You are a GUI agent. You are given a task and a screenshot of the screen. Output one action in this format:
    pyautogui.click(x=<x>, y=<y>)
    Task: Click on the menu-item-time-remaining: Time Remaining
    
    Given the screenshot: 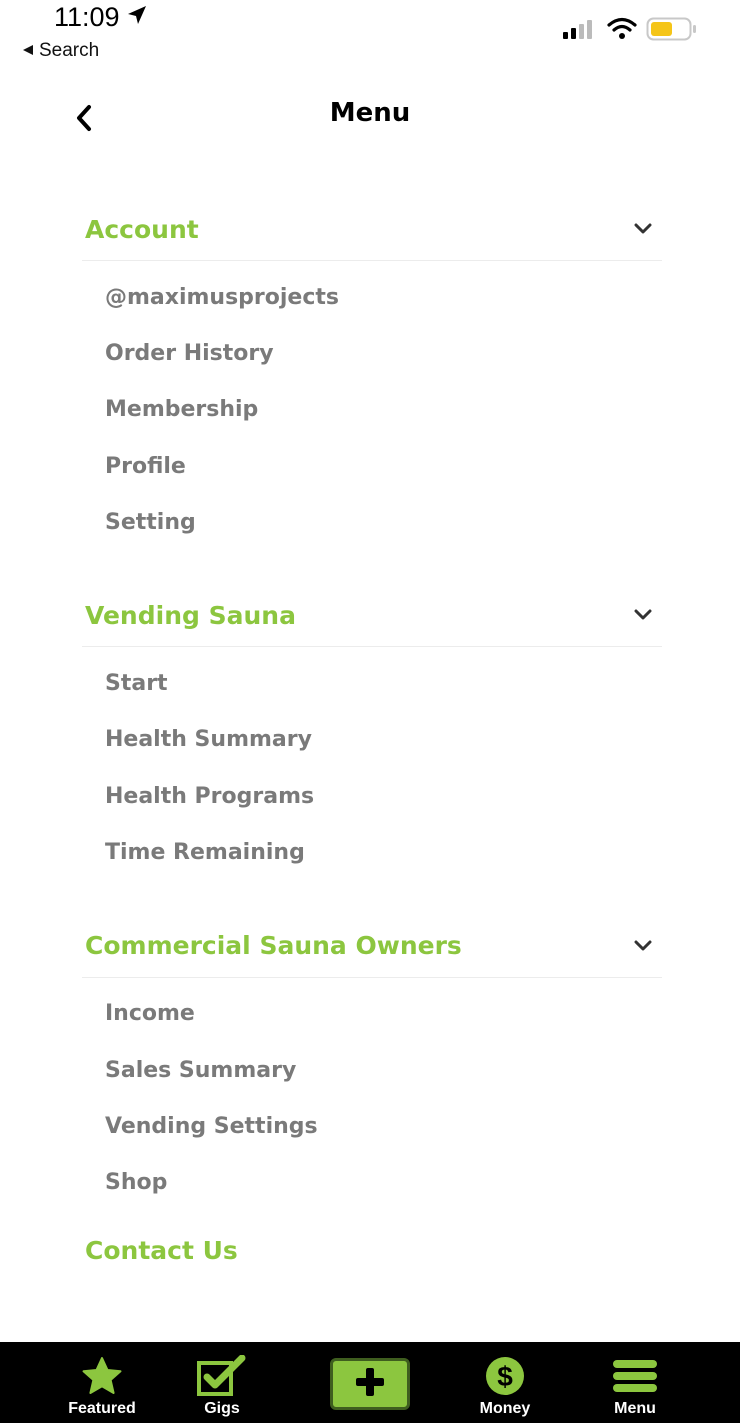 What is the action you would take?
    pyautogui.click(x=372, y=852)
    